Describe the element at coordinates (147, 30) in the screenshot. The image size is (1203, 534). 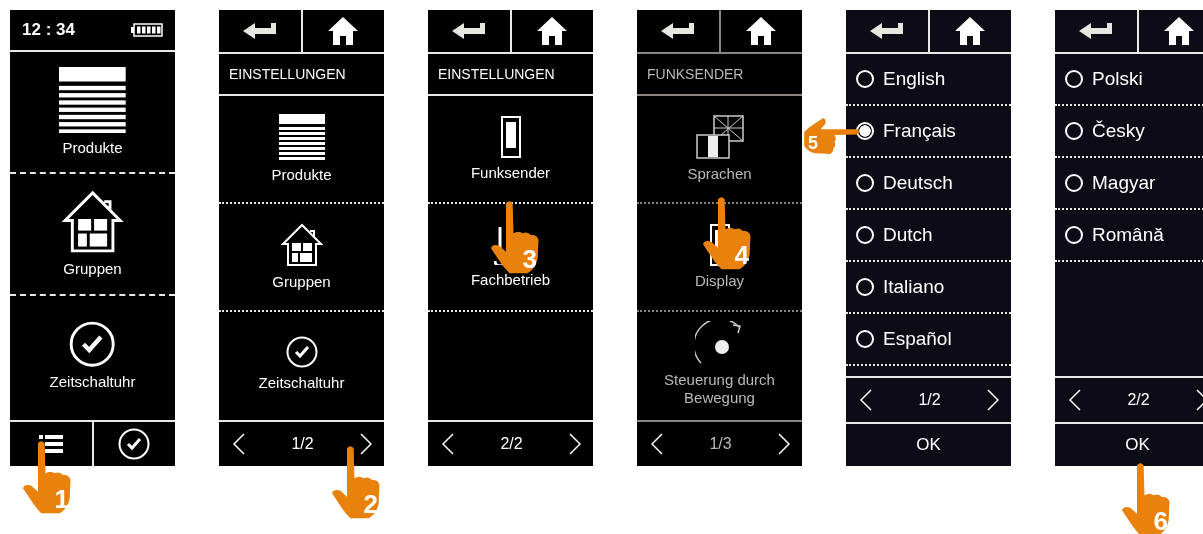
I see `battery-icon` at that location.